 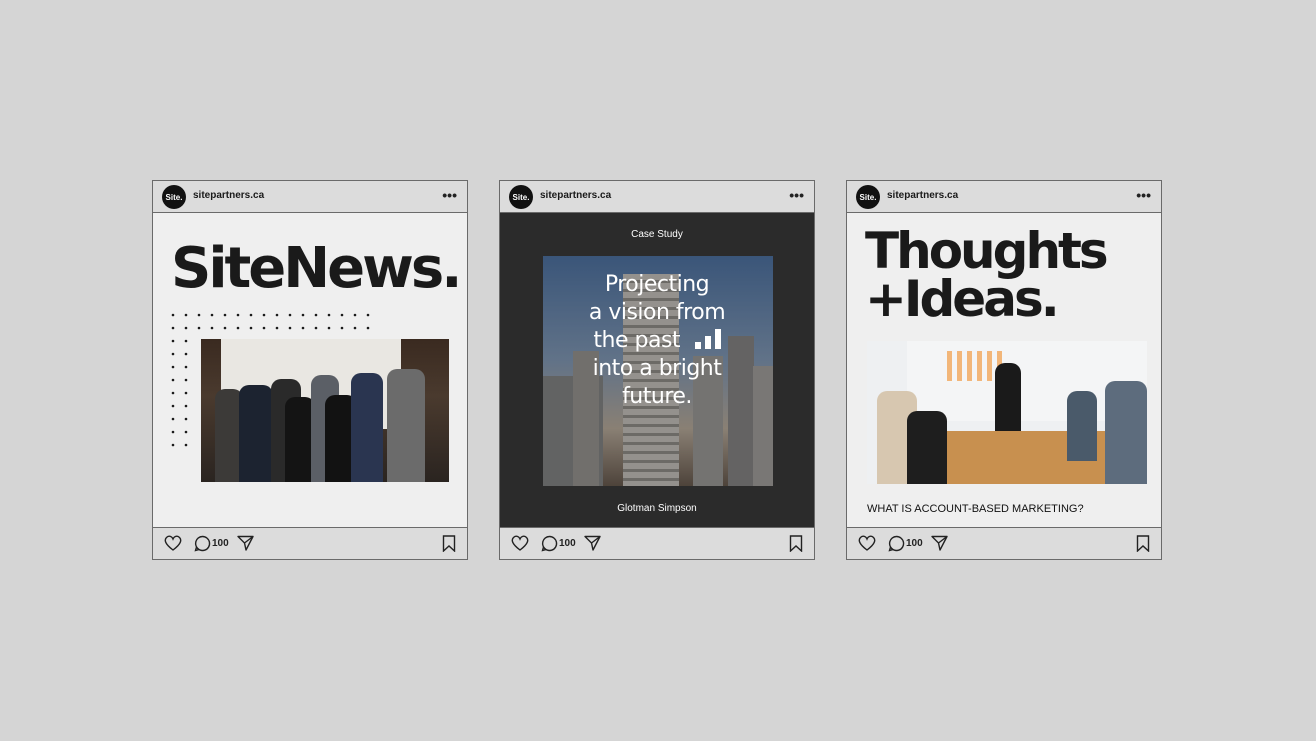 What do you see at coordinates (657, 396) in the screenshot?
I see `headline-line: future.` at bounding box center [657, 396].